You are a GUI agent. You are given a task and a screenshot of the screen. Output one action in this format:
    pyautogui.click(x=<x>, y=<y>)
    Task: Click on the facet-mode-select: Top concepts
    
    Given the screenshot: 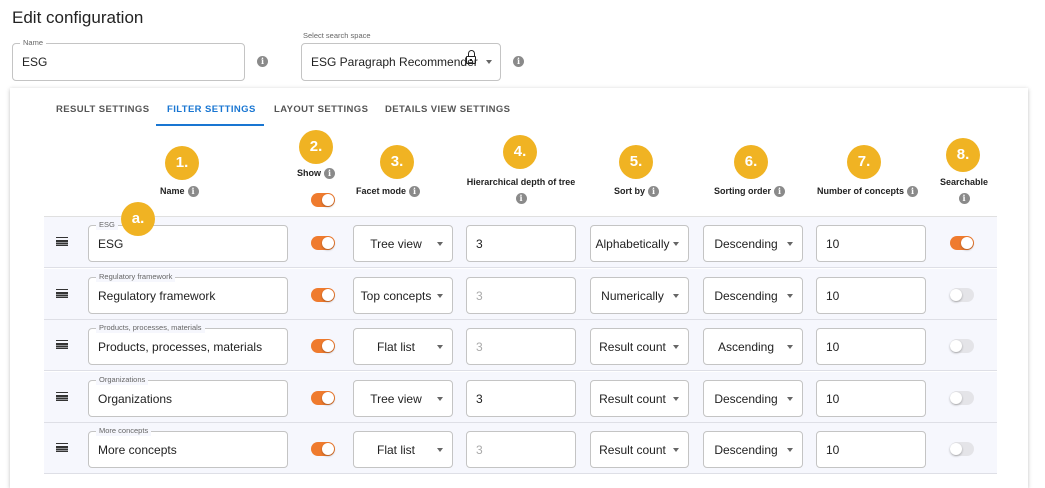 What is the action you would take?
    pyautogui.click(x=403, y=295)
    